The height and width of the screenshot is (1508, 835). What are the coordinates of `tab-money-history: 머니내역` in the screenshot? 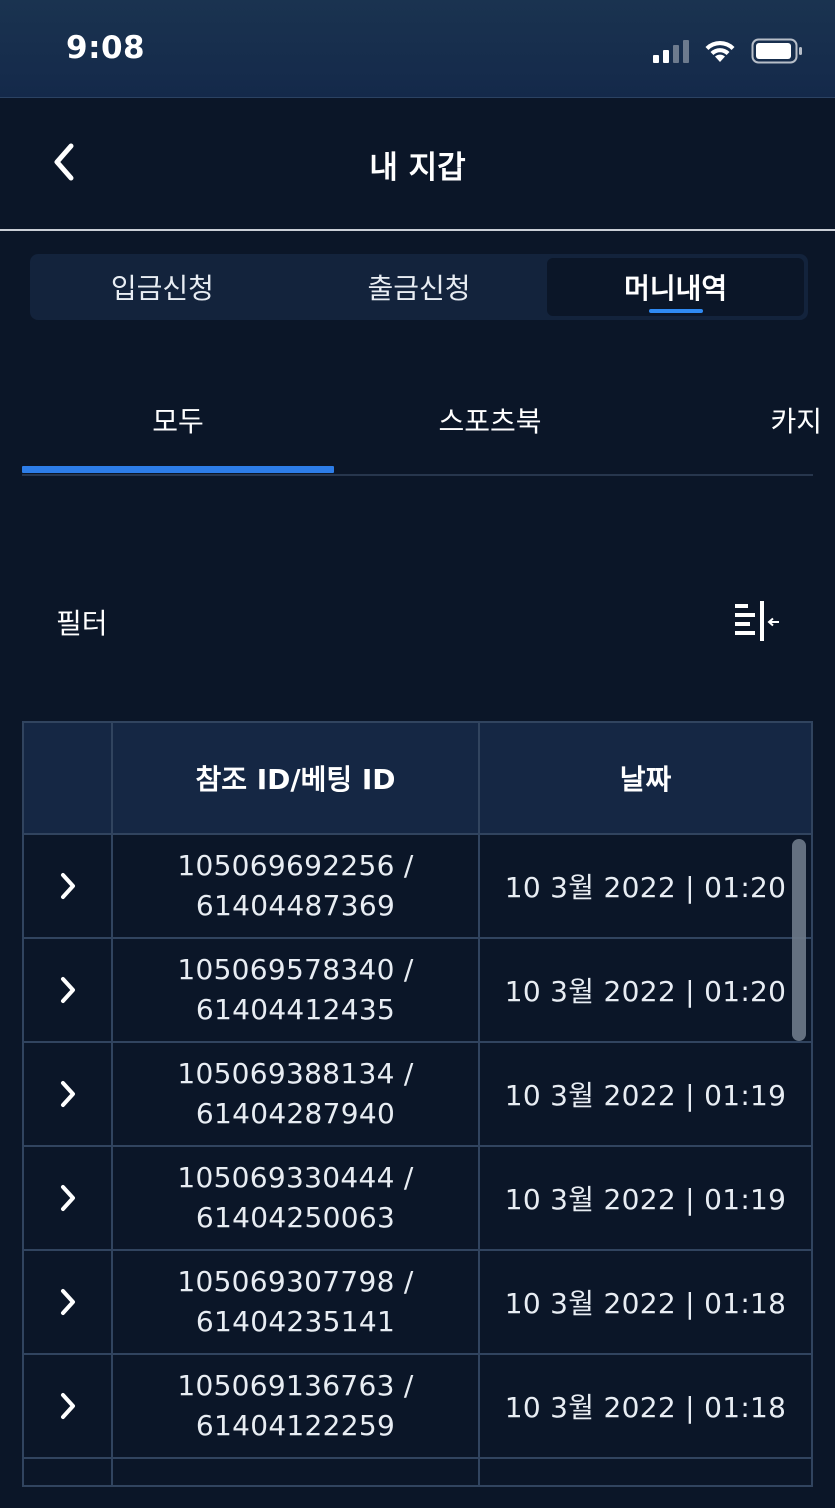 It's located at (676, 287).